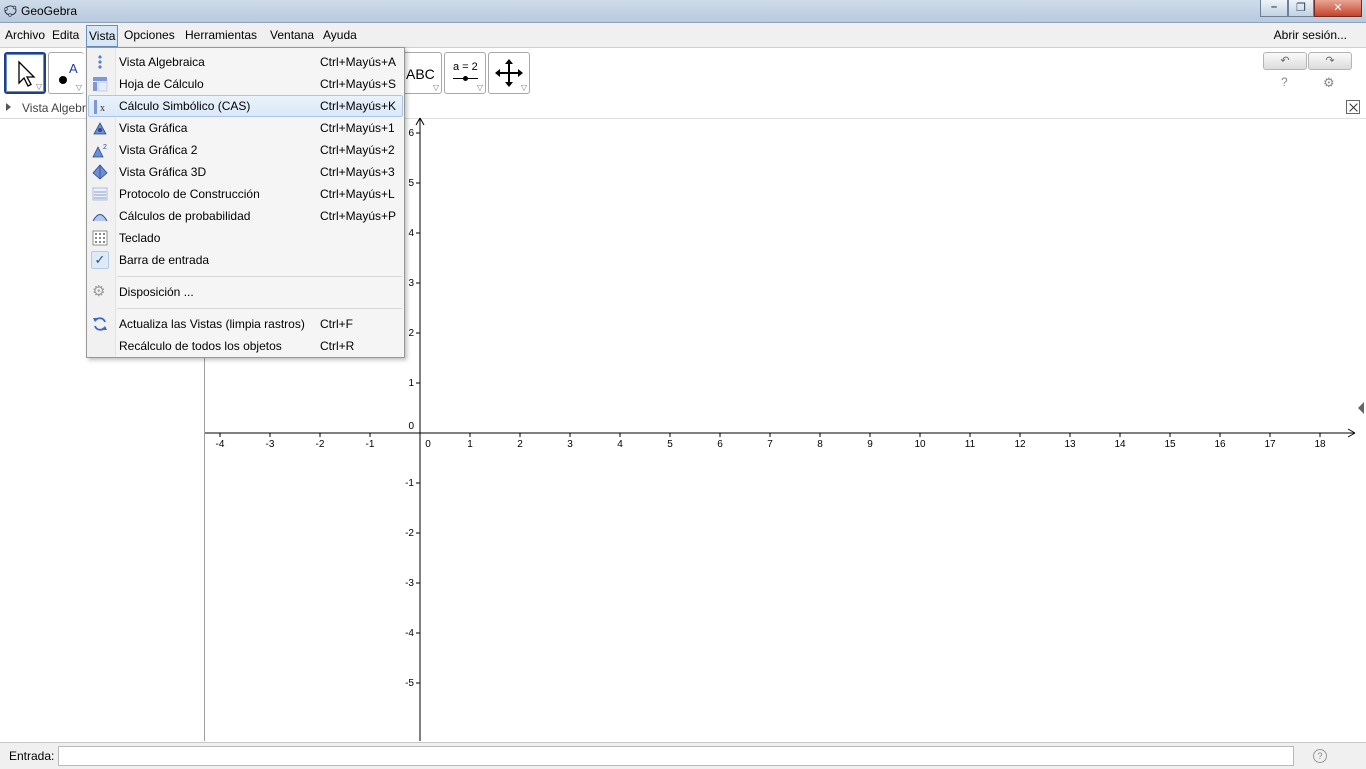 The image size is (1366, 769). I want to click on input-label: Entrada:, so click(32, 756).